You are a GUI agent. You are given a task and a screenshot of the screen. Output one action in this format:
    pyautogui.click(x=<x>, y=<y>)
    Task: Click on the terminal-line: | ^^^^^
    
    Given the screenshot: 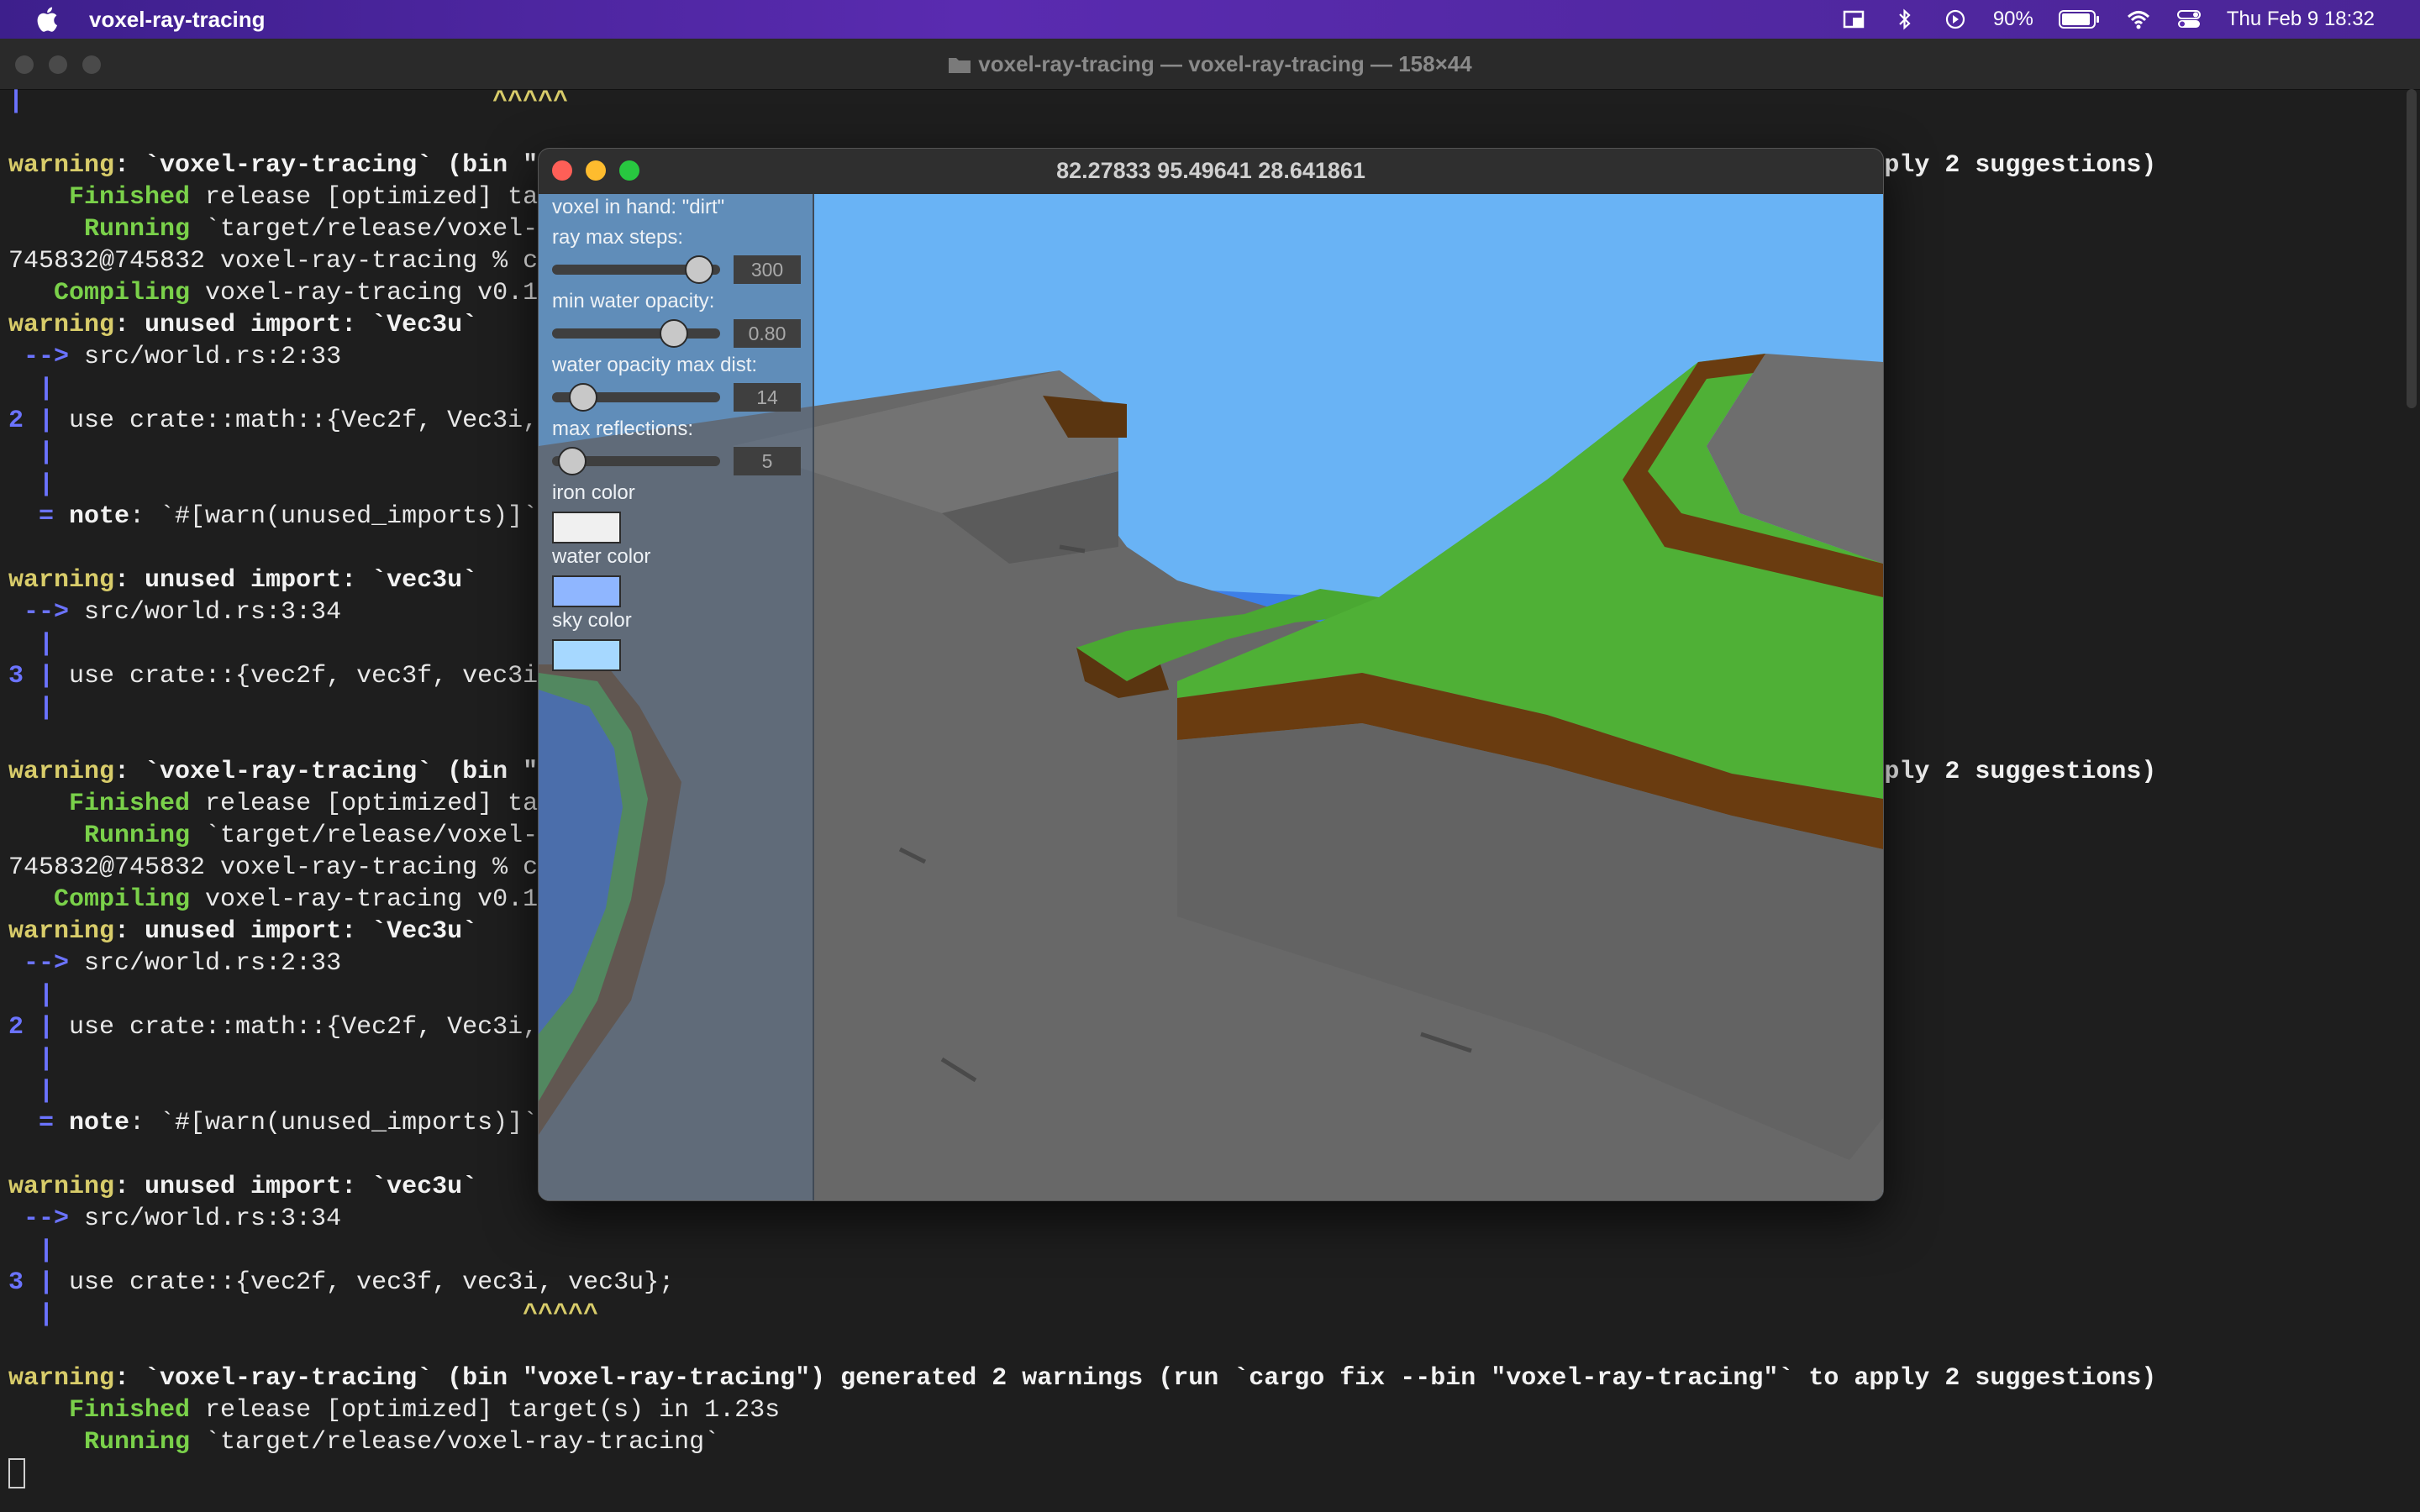 What is the action you would take?
    pyautogui.click(x=303, y=1315)
    